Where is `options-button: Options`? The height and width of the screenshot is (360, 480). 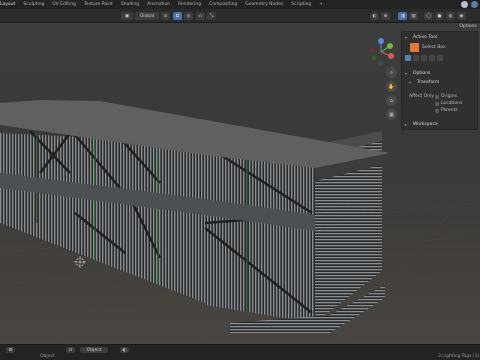 options-button: Options is located at coordinates (468, 26).